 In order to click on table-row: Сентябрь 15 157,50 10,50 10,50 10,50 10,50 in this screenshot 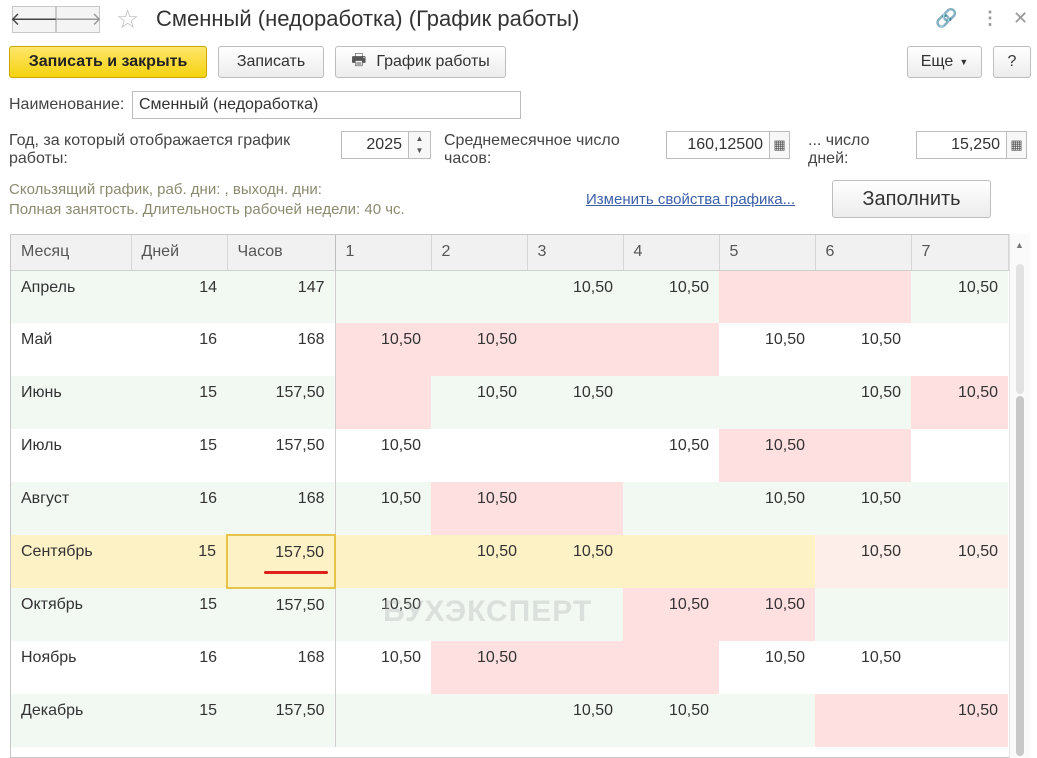, I will do `click(509, 561)`.